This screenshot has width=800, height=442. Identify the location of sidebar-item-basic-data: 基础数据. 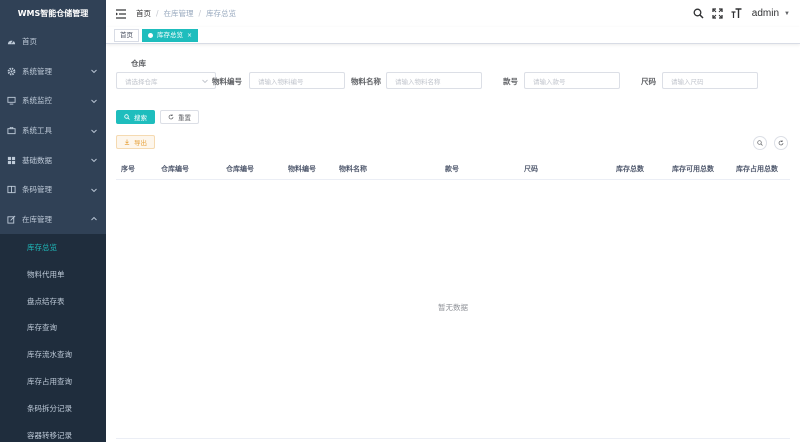
(53, 160).